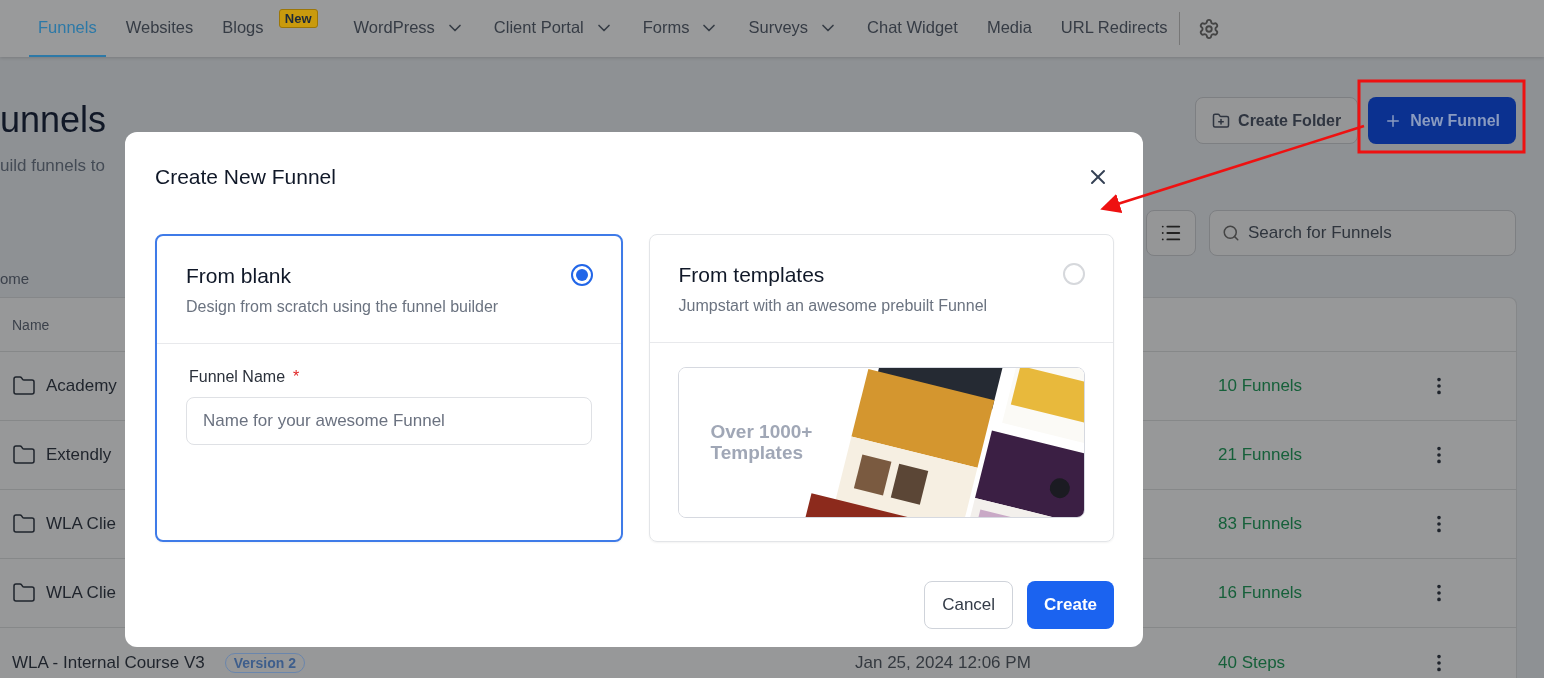 This screenshot has height=678, width=1544. Describe the element at coordinates (943, 662) in the screenshot. I see `date-cell: Jan 25, 2024 12:06 PM` at that location.